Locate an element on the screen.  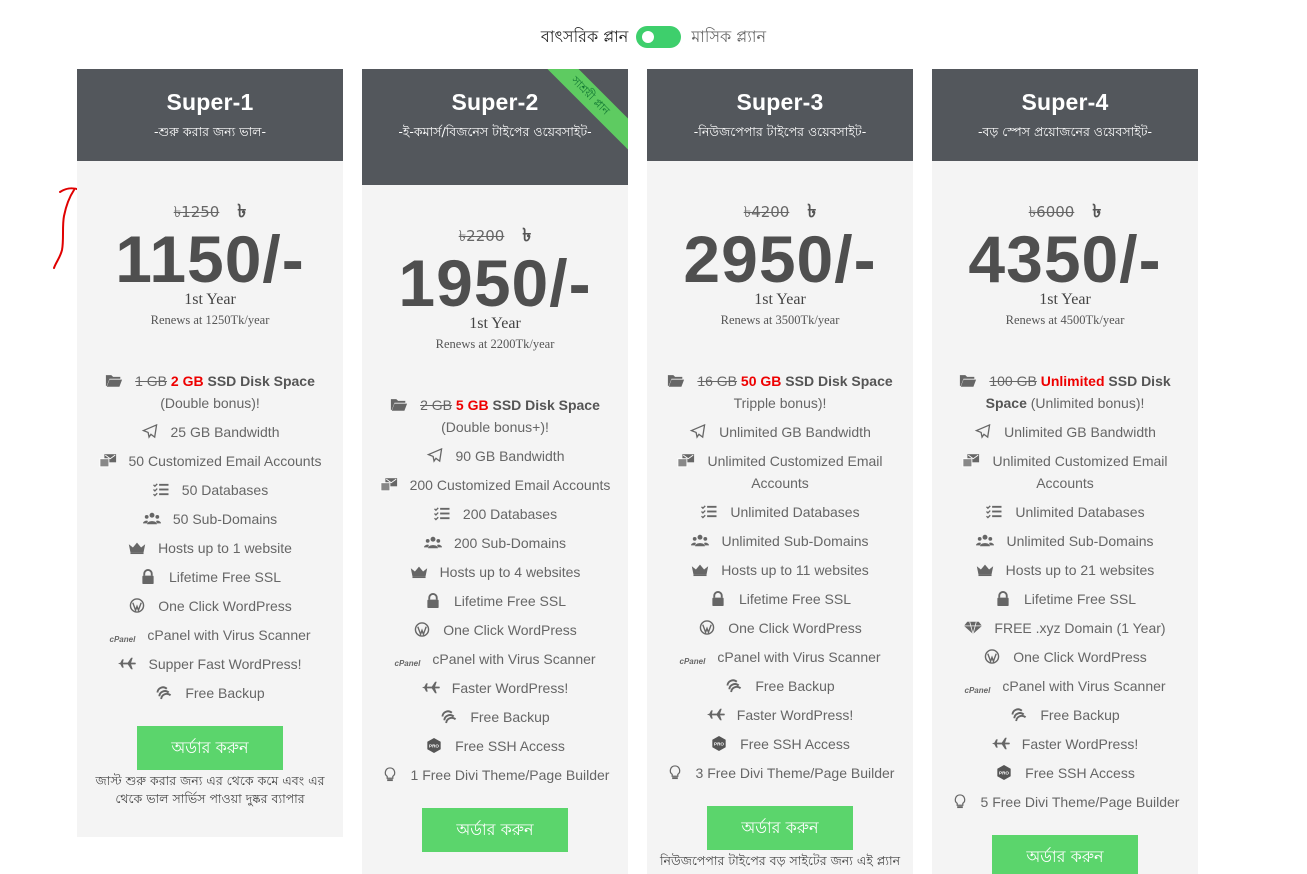
cpanel-icon: cPanel is located at coordinates (122, 636).